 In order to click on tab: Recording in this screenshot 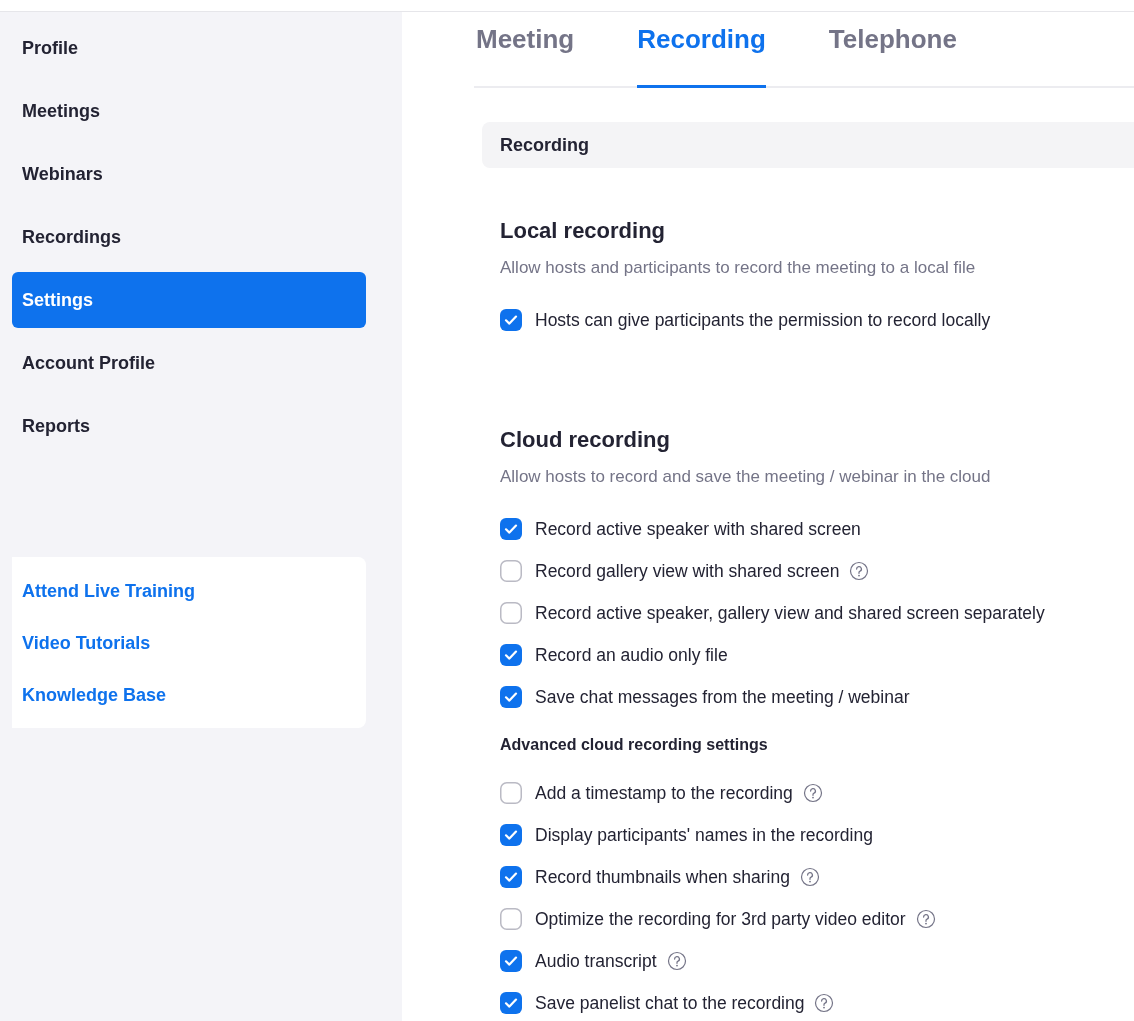, I will do `click(701, 50)`.